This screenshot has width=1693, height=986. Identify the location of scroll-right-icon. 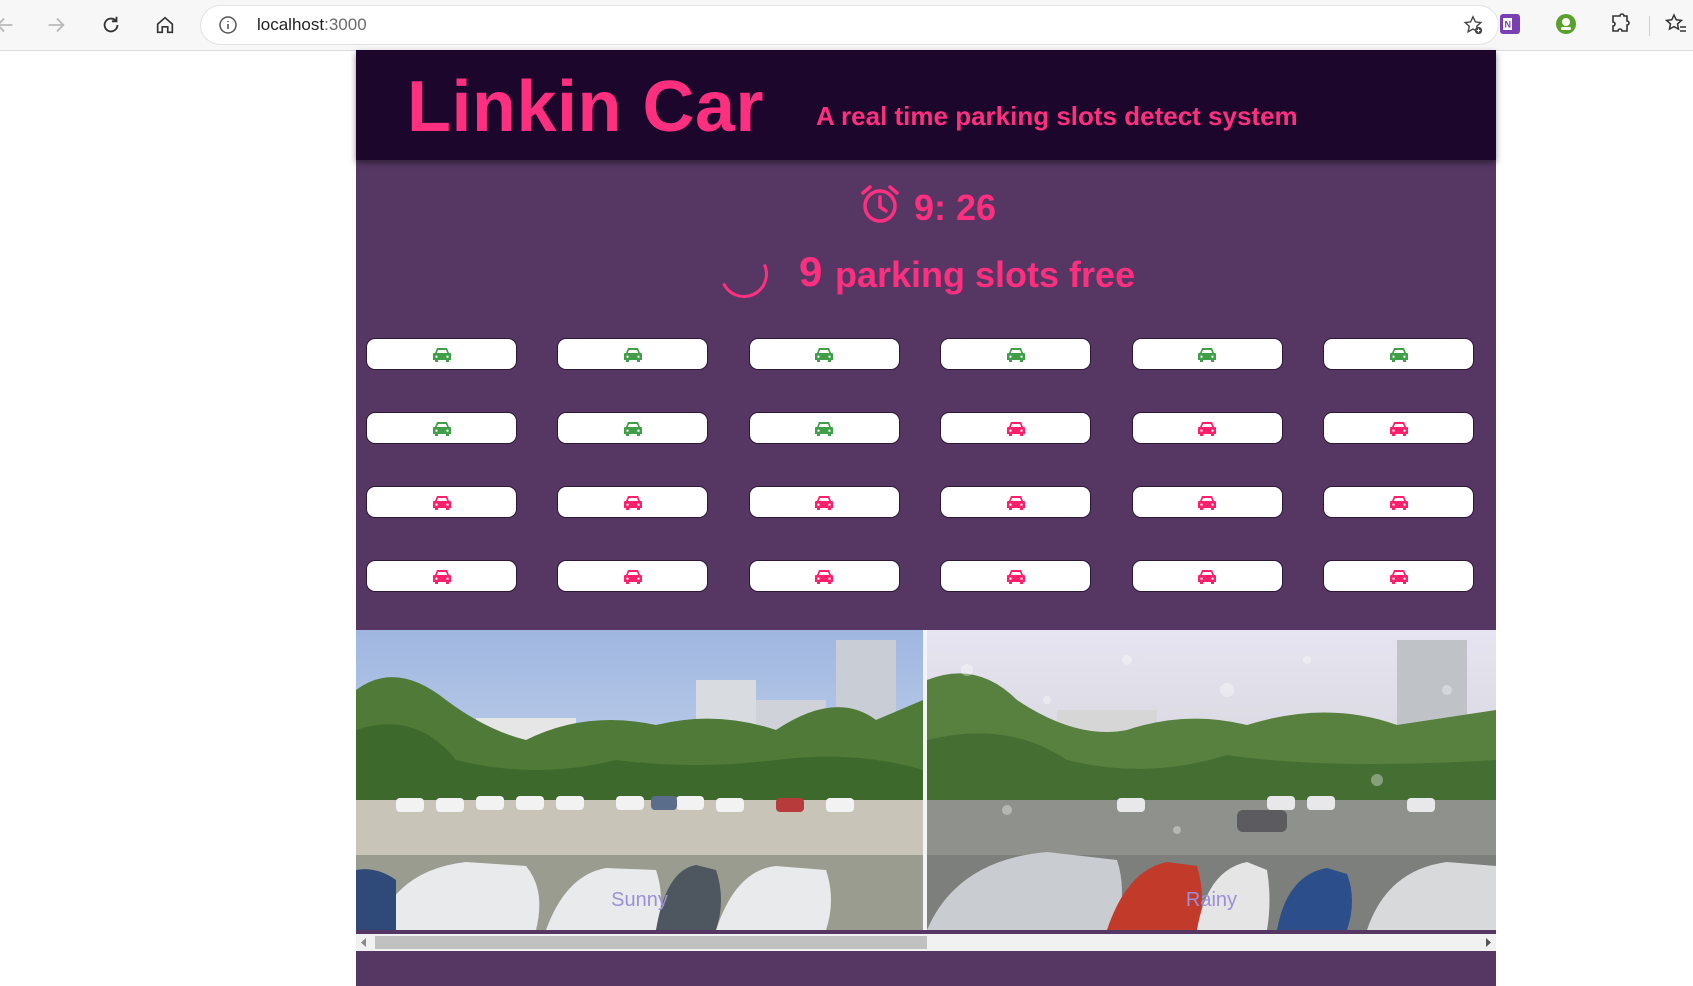
(1488, 942).